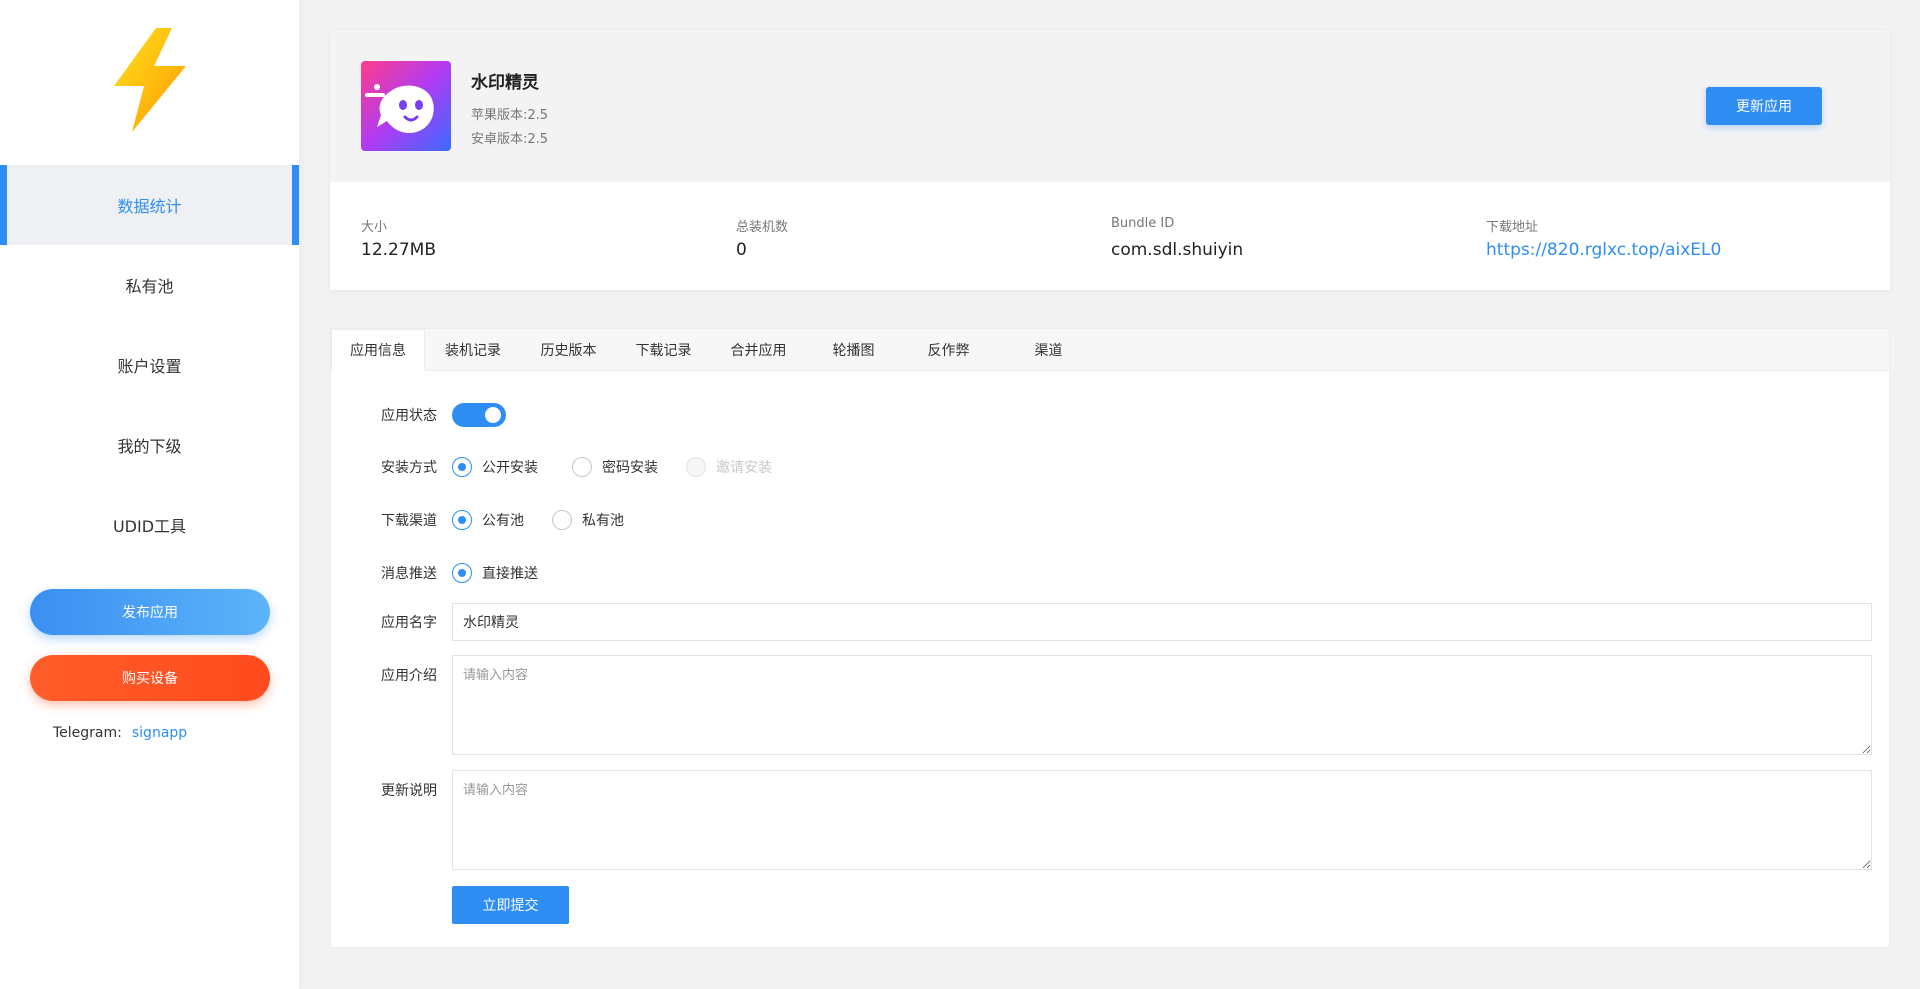 The height and width of the screenshot is (989, 1920). Describe the element at coordinates (159, 733) in the screenshot. I see `telegram-link: signapp` at that location.